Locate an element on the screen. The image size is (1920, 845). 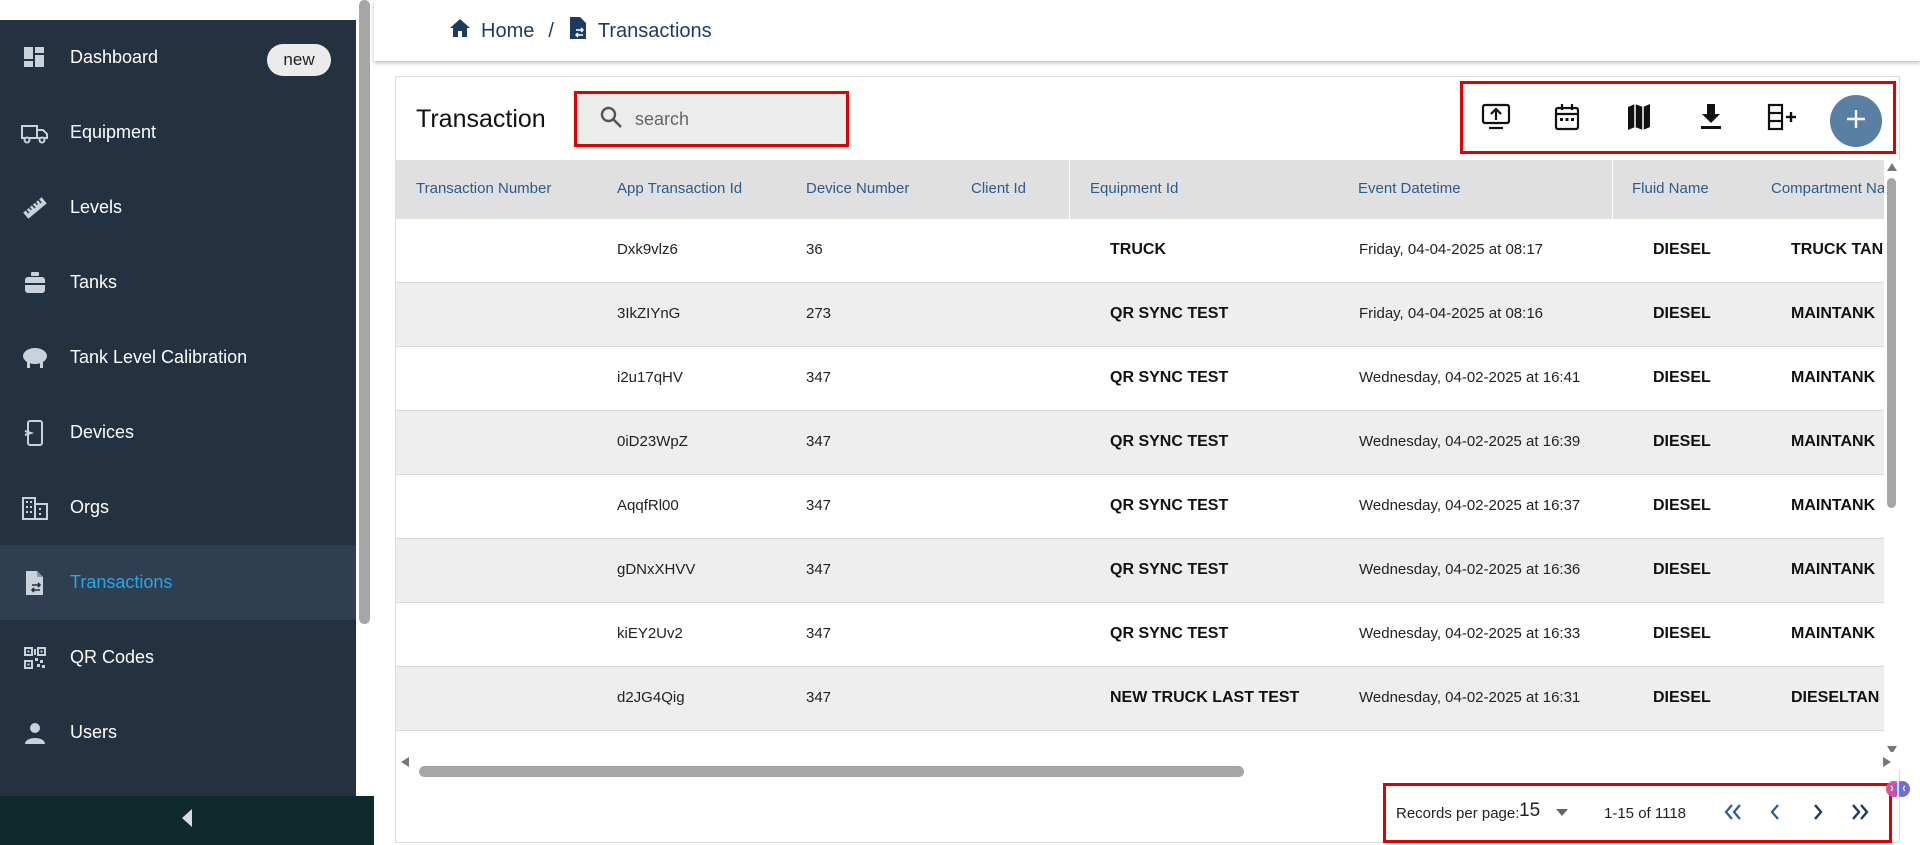
last-page-button is located at coordinates (1860, 814).